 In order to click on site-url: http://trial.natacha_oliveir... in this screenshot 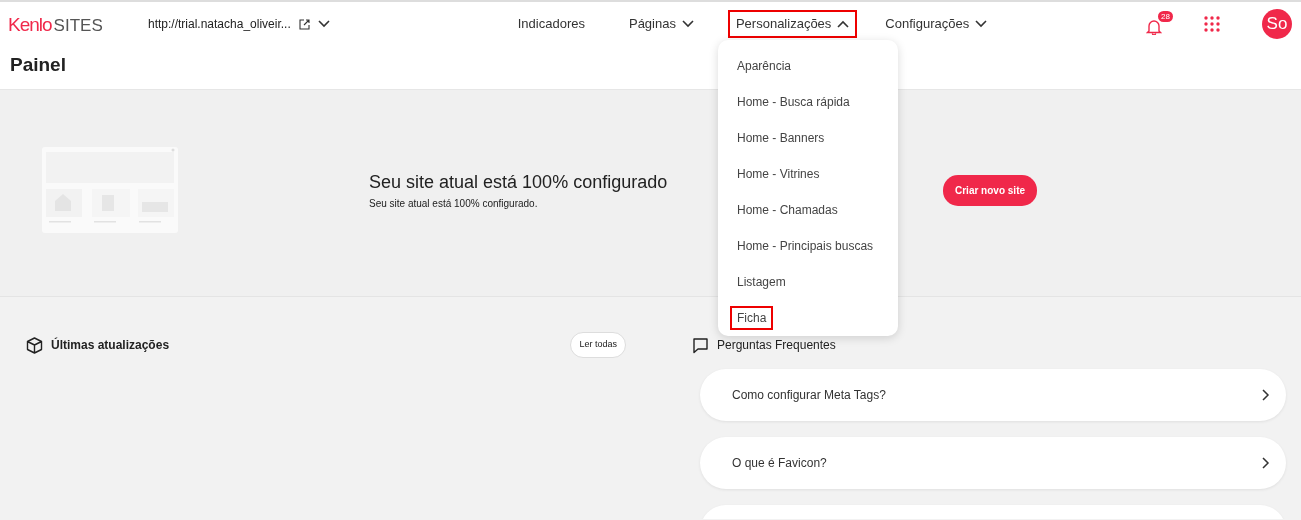, I will do `click(219, 24)`.